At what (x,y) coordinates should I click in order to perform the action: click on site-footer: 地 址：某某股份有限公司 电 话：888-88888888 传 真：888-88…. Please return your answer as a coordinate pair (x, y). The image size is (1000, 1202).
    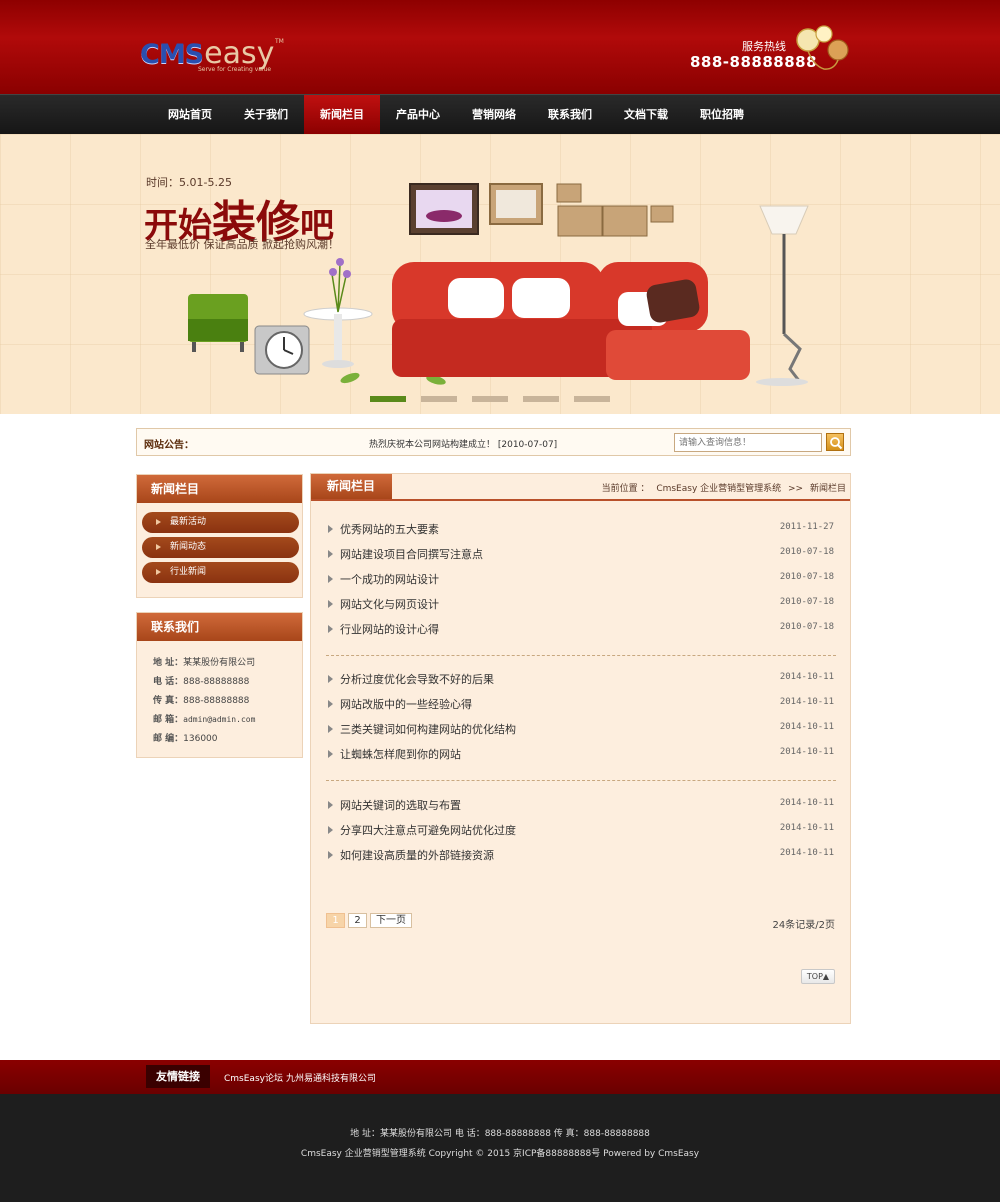
    Looking at the image, I should click on (500, 1148).